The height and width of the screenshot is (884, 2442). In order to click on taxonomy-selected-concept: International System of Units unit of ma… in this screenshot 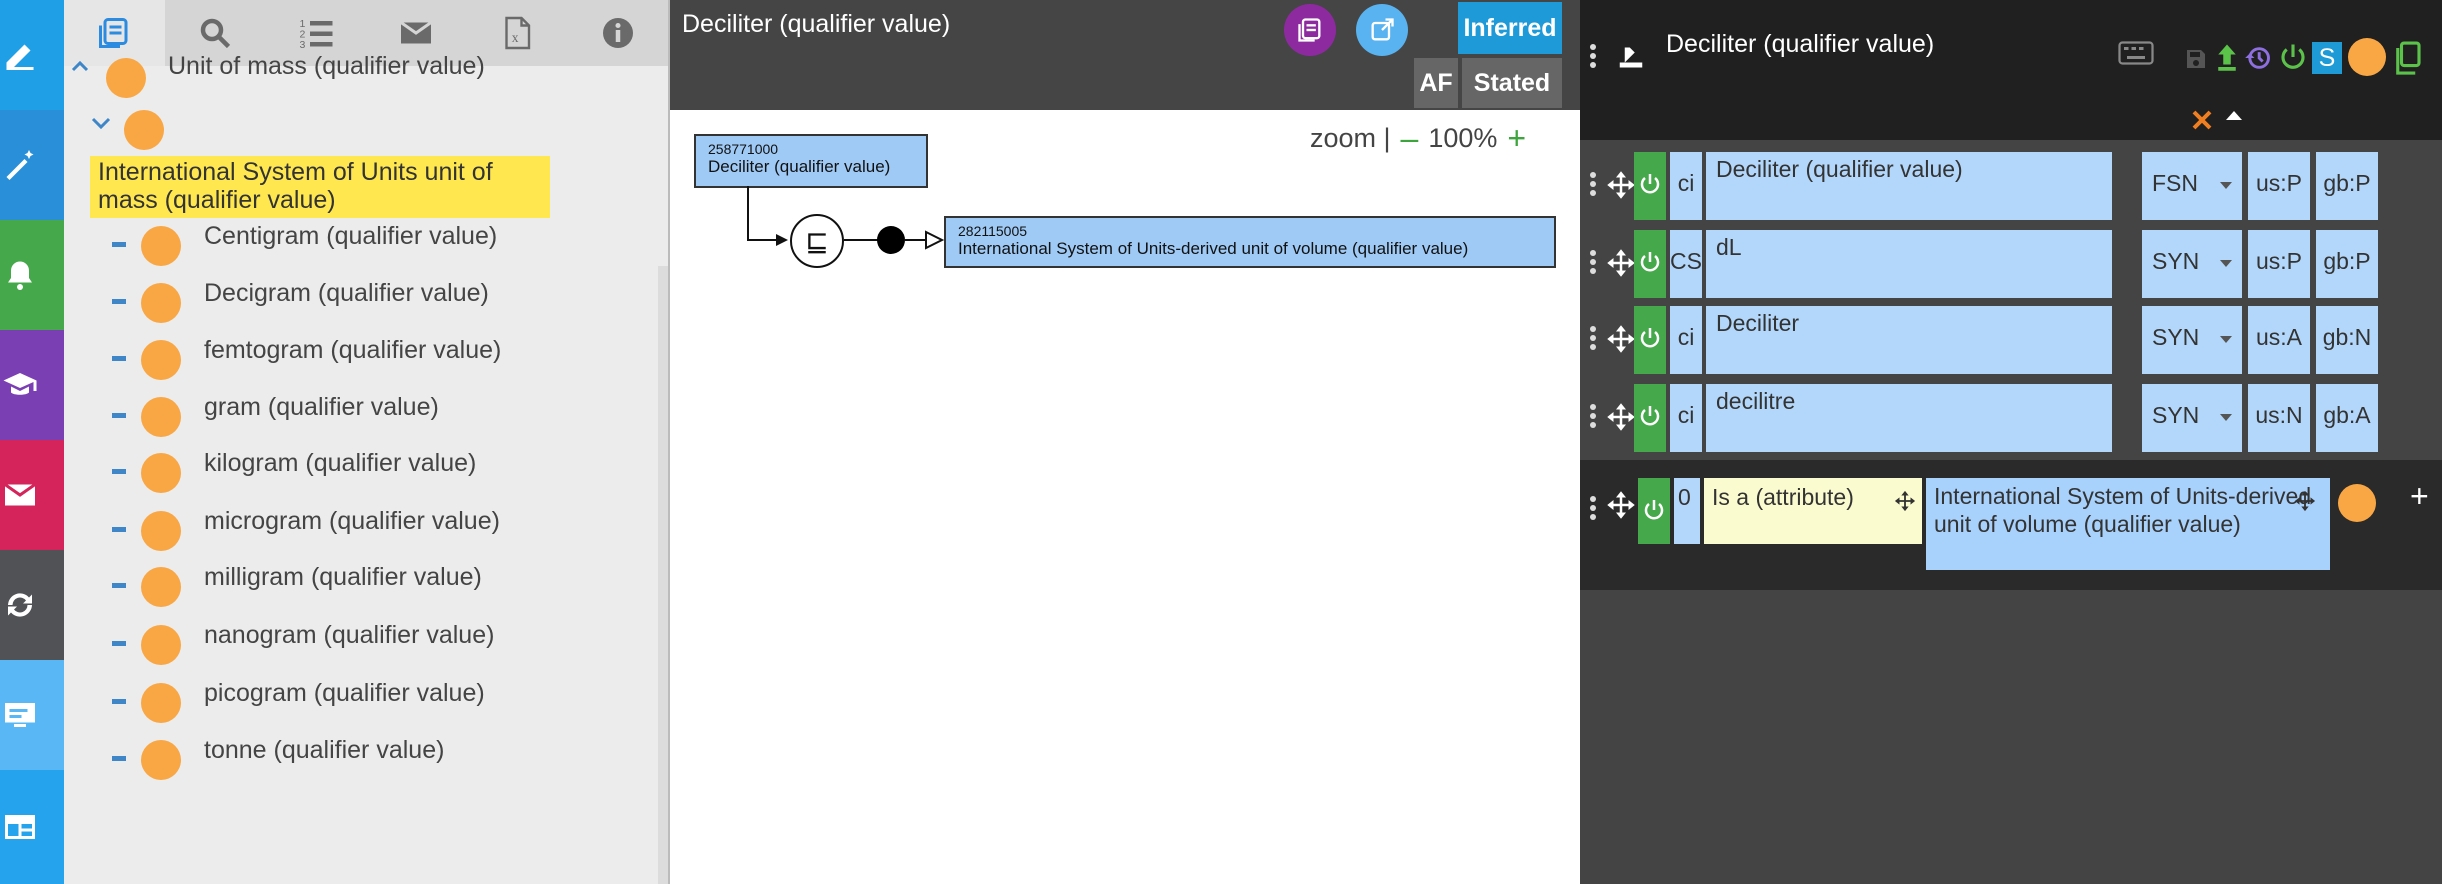, I will do `click(320, 187)`.